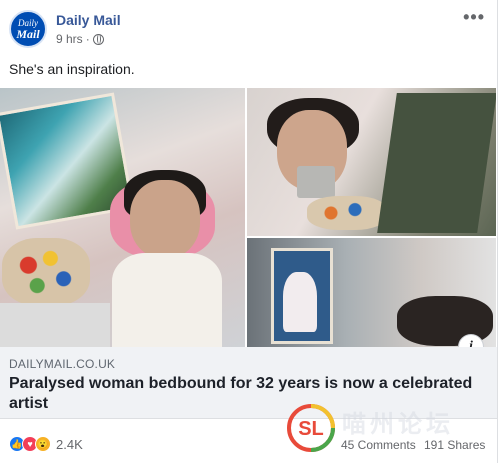 This screenshot has width=498, height=463. I want to click on comments-count-link: 45 Comments, so click(378, 445).